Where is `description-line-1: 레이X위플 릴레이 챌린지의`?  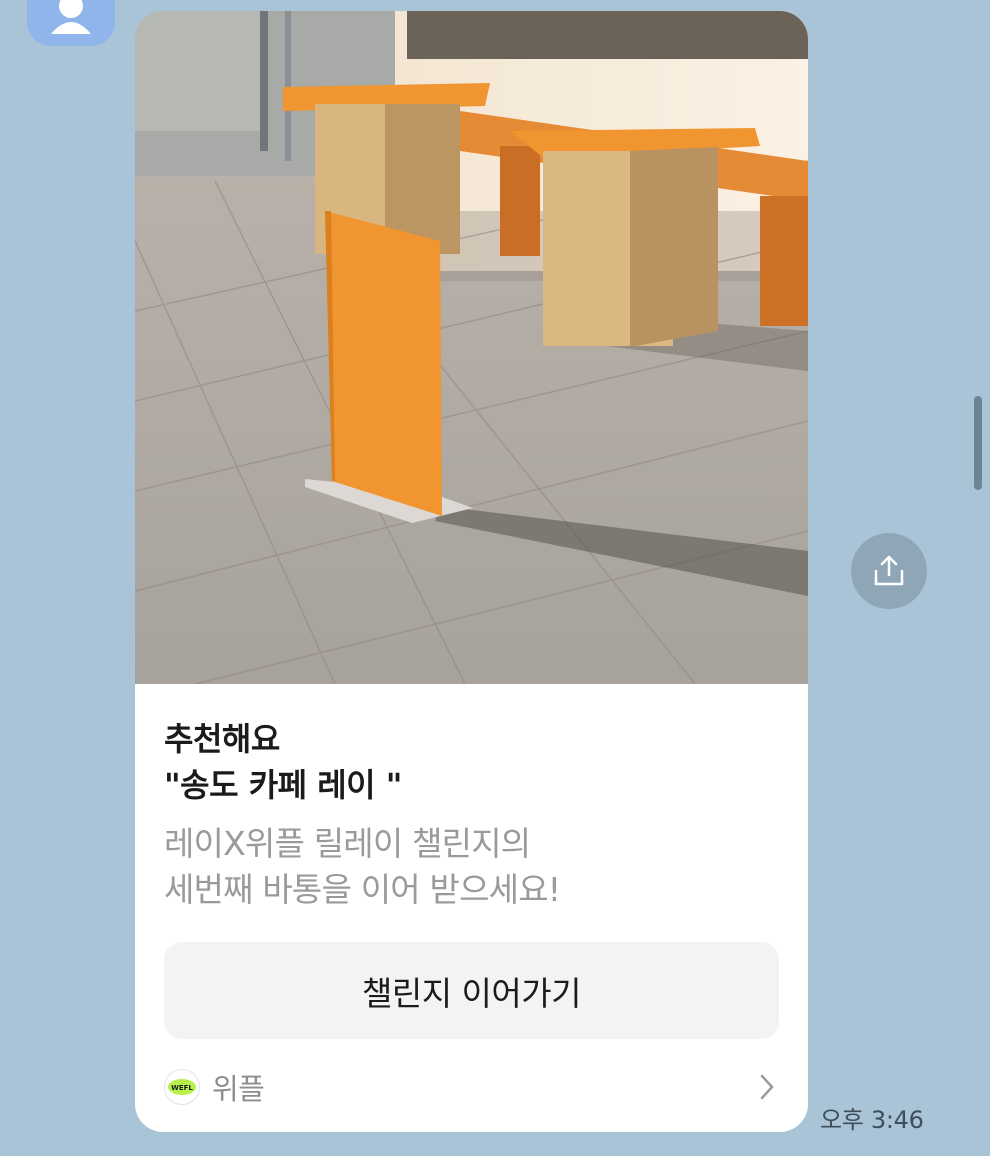 description-line-1: 레이X위플 릴레이 챌린지의 is located at coordinates (347, 843).